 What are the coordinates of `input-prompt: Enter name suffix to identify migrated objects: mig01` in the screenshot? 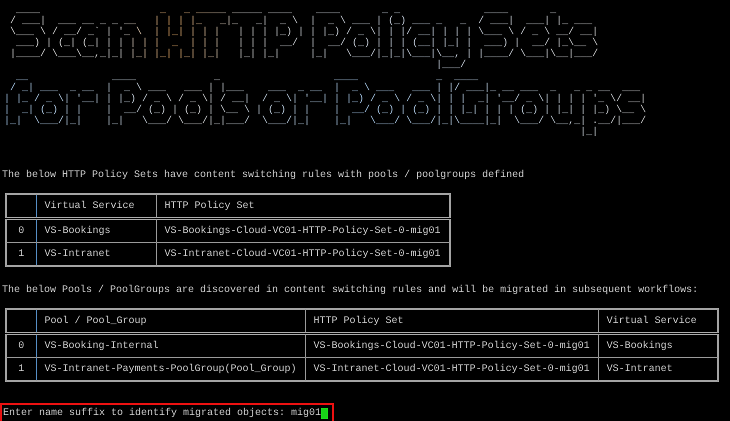 It's located at (167, 412).